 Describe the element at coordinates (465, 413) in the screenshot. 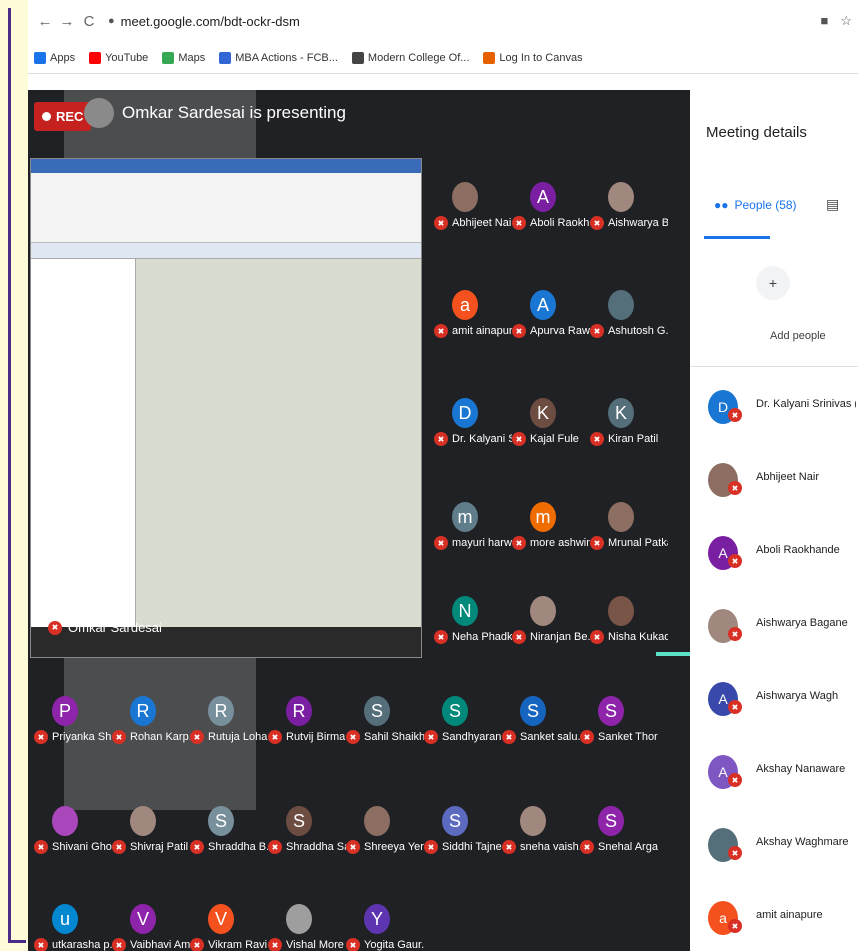

I see `participant-avatar: D` at that location.